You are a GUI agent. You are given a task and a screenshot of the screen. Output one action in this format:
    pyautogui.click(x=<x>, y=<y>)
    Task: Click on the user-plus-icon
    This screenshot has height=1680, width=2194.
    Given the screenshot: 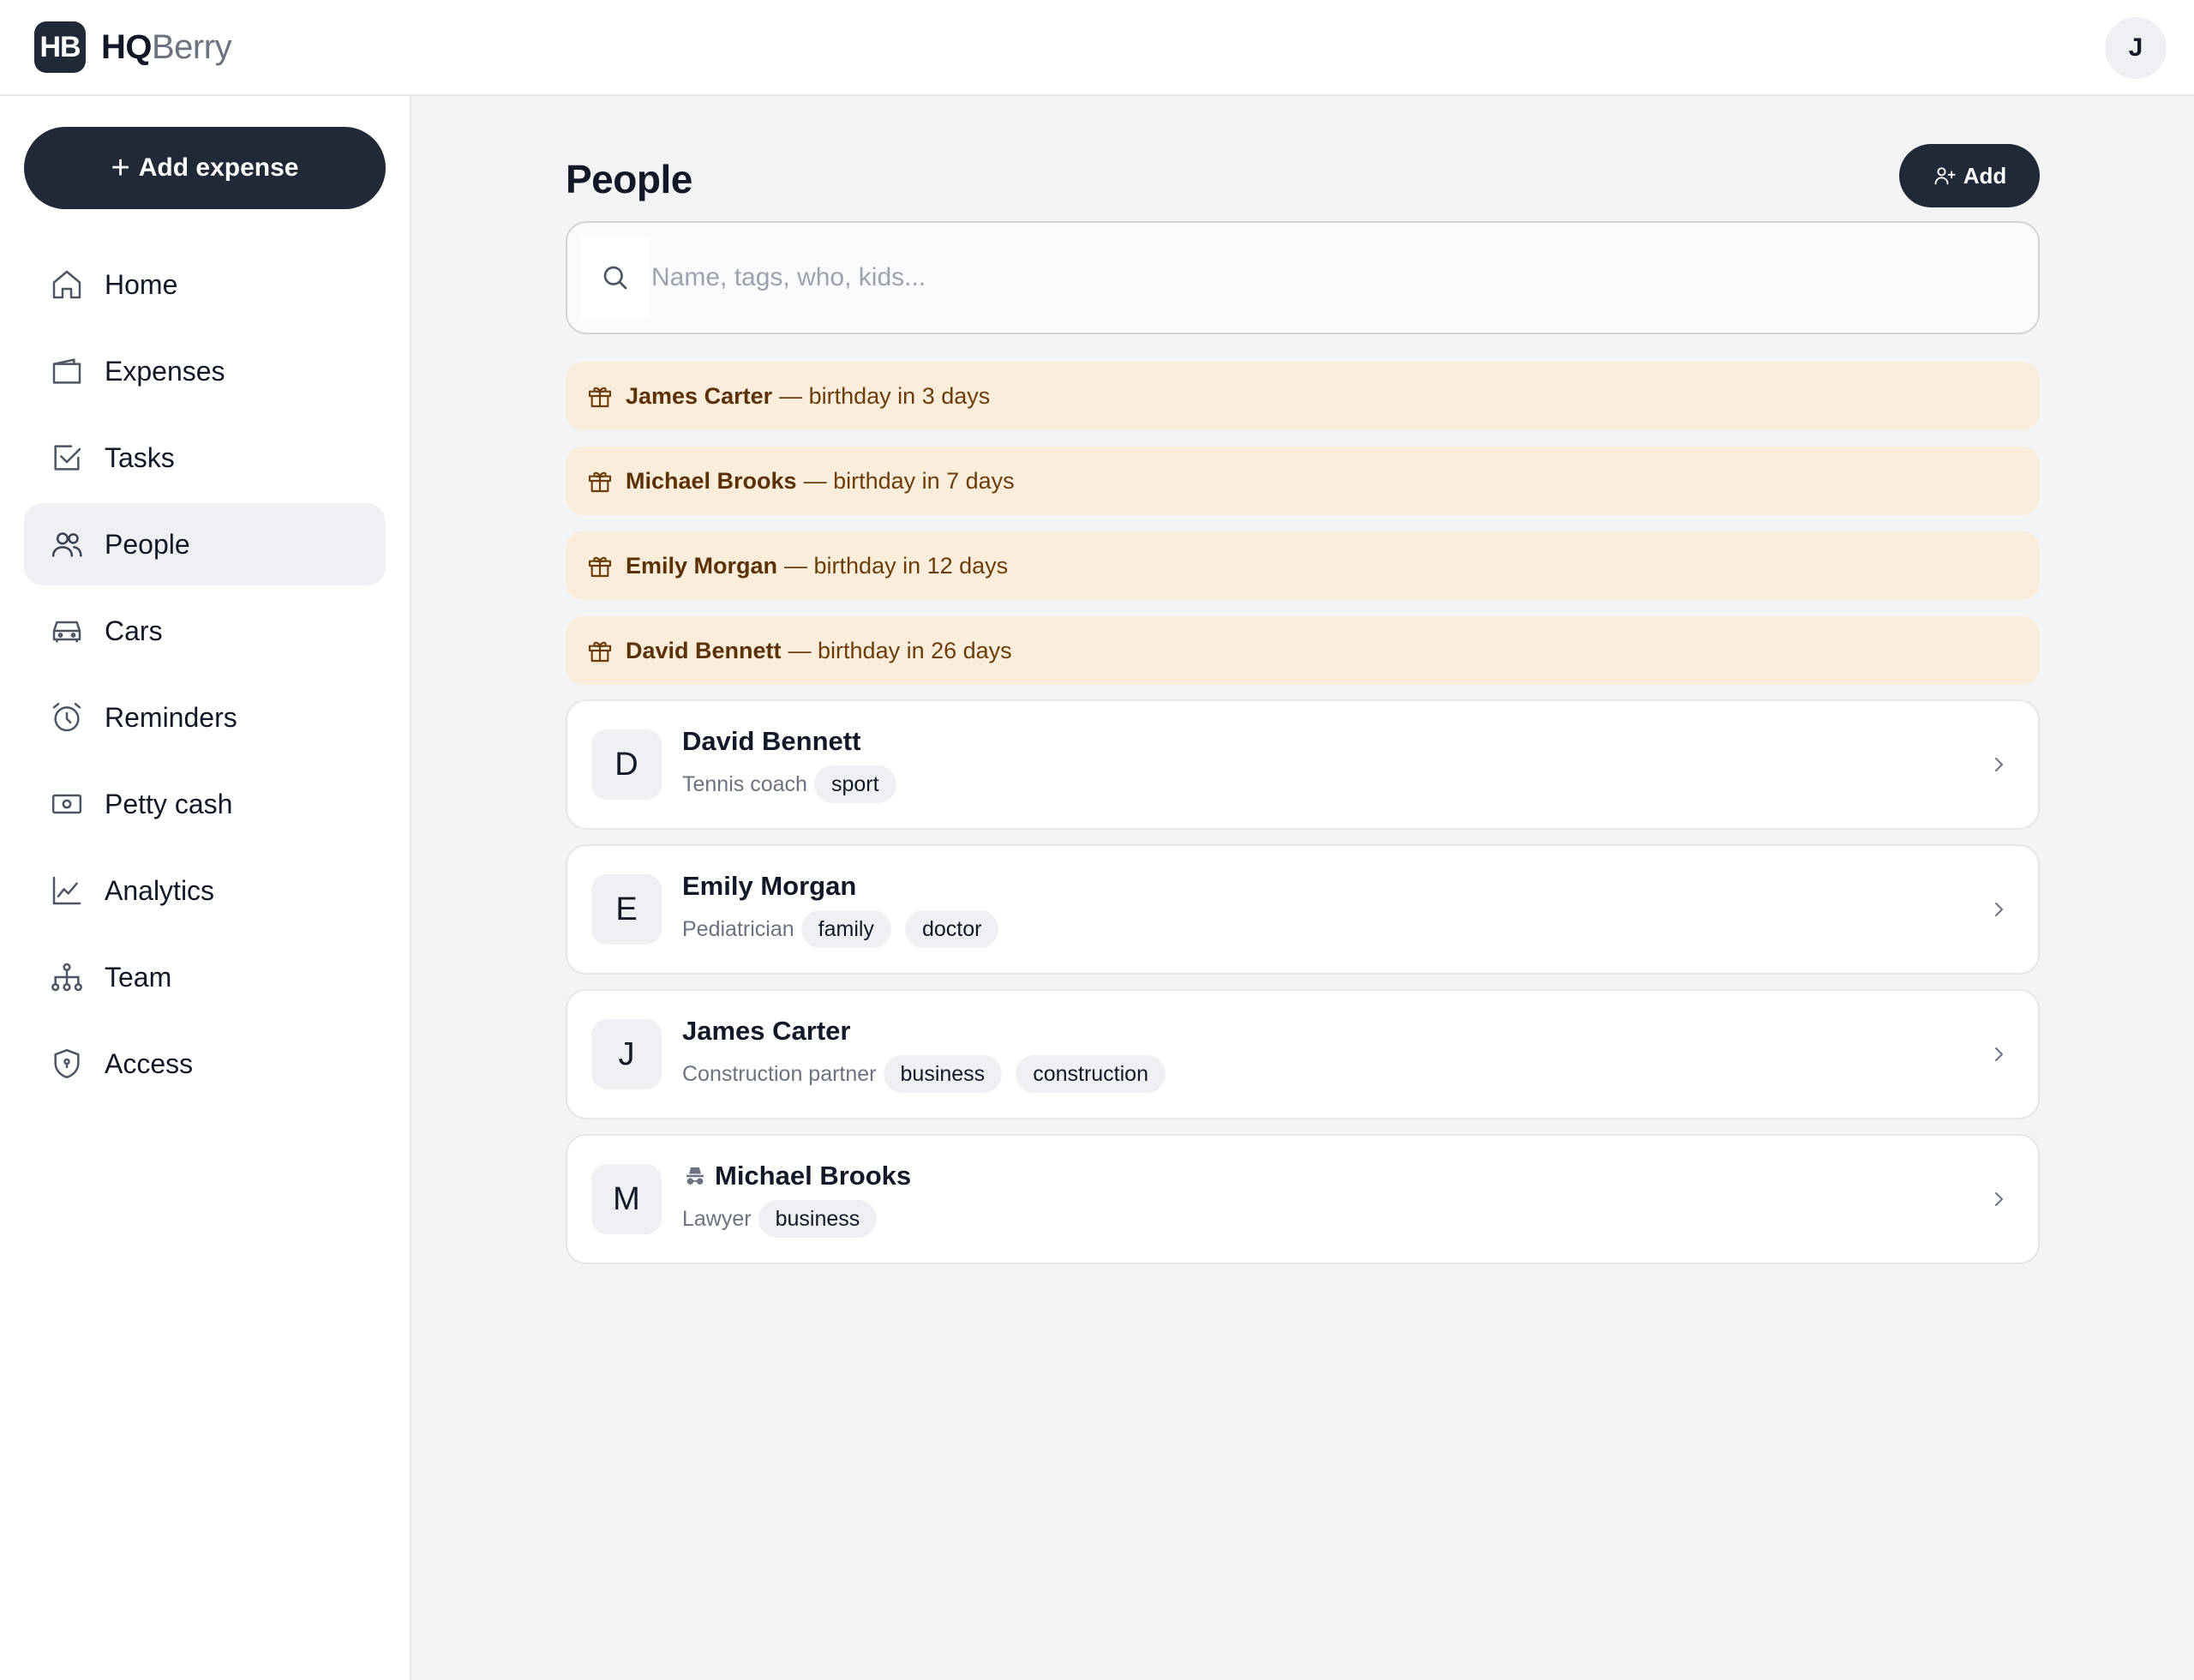 What is the action you would take?
    pyautogui.click(x=1945, y=176)
    